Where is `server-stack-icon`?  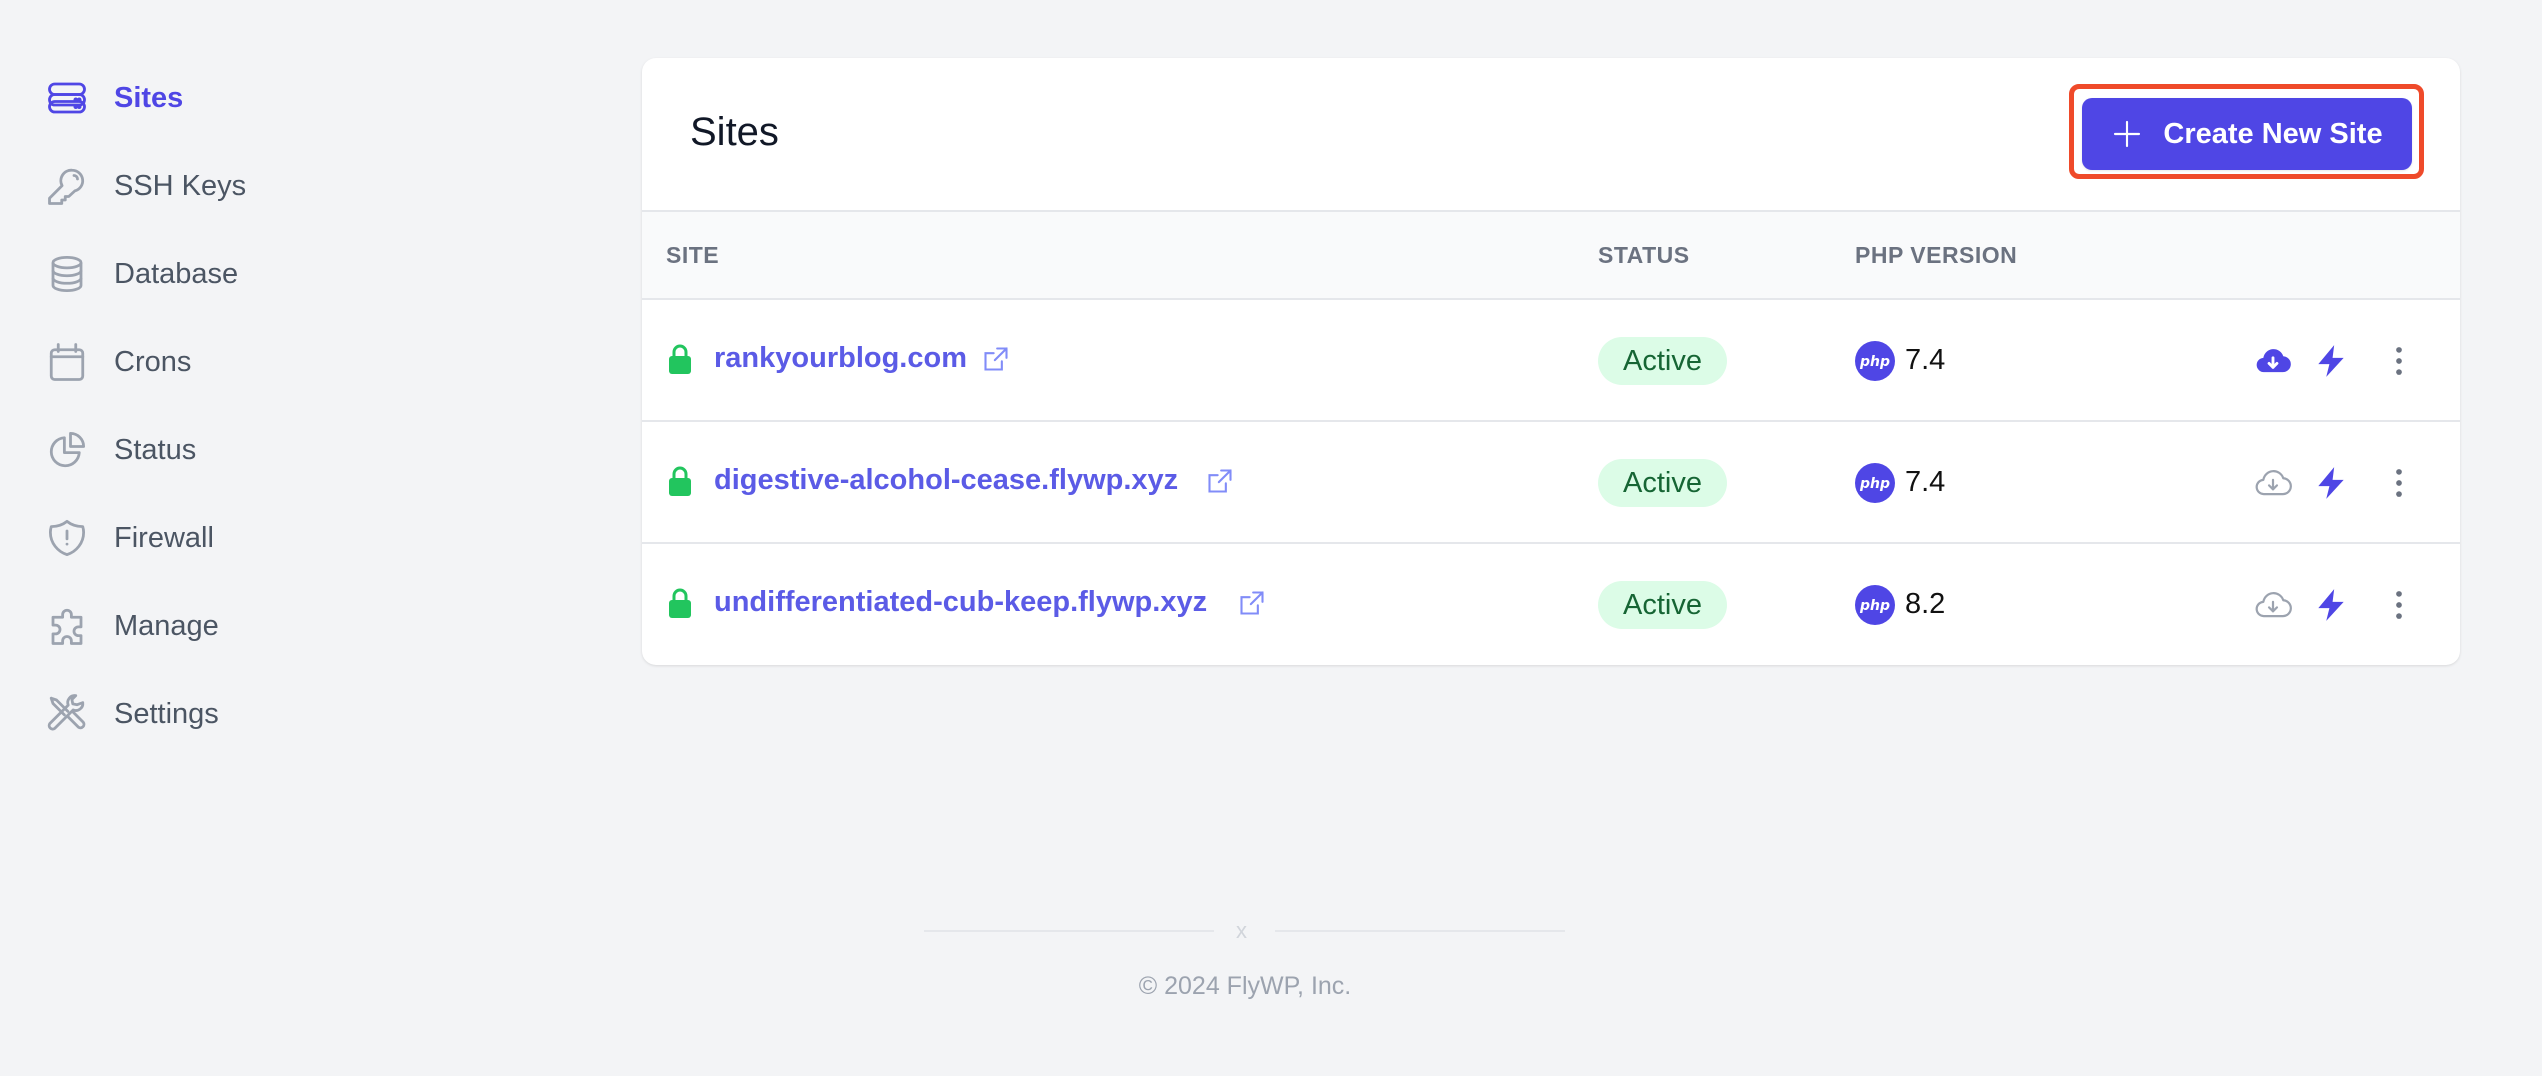
server-stack-icon is located at coordinates (67, 98).